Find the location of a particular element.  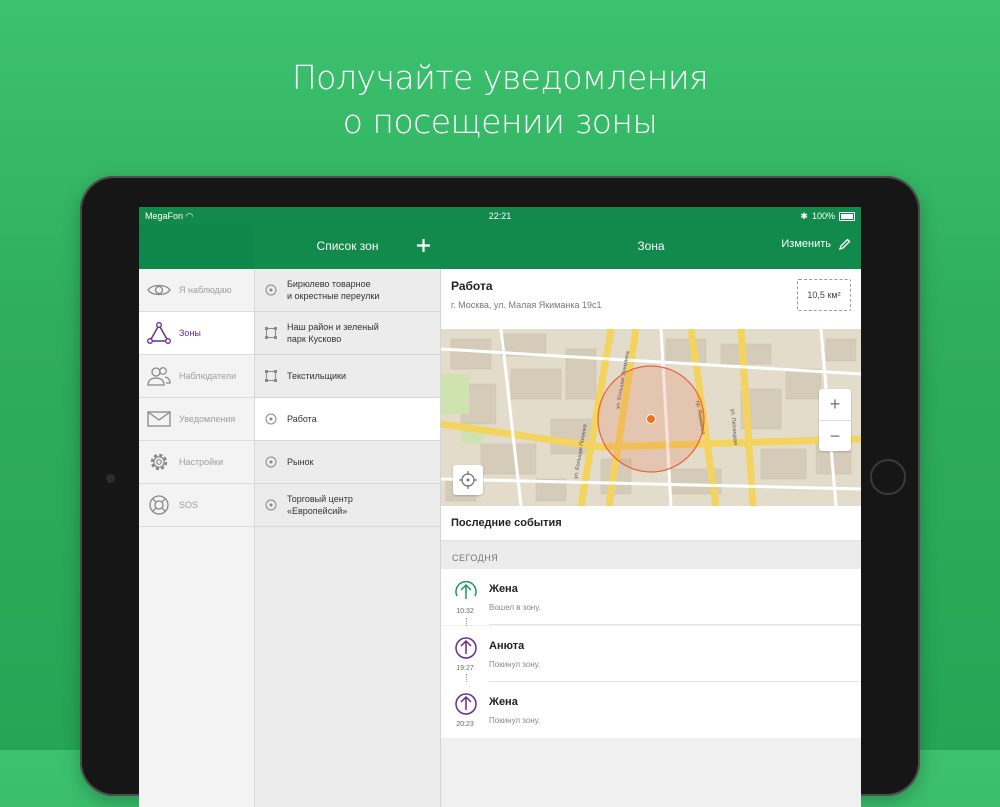

eye-icon is located at coordinates (159, 290).